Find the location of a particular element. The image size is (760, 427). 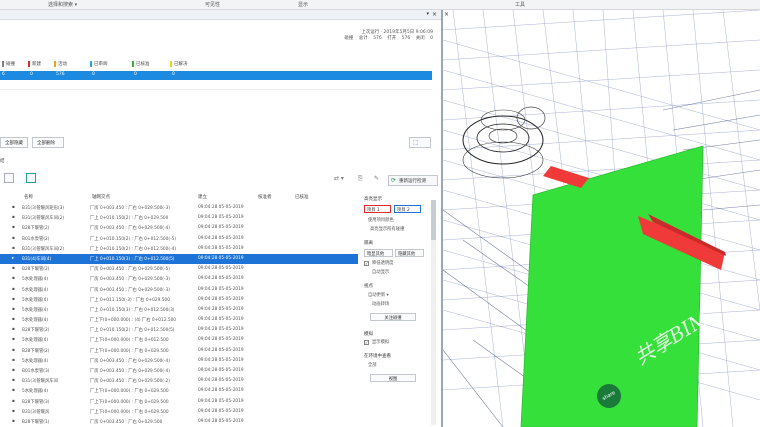

status-col-approved: 已核准 is located at coordinates (141, 64).